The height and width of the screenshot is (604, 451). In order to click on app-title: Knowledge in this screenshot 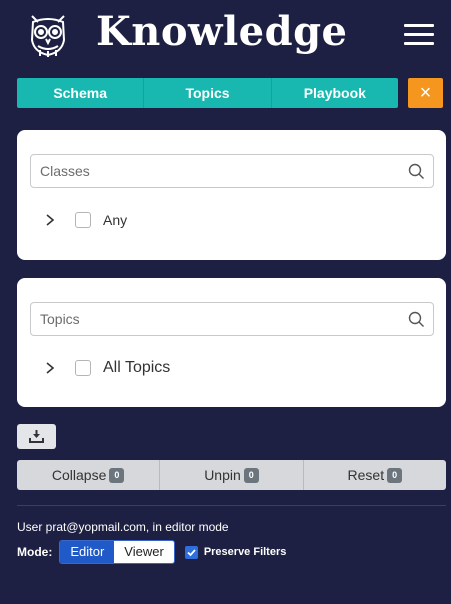, I will do `click(222, 31)`.